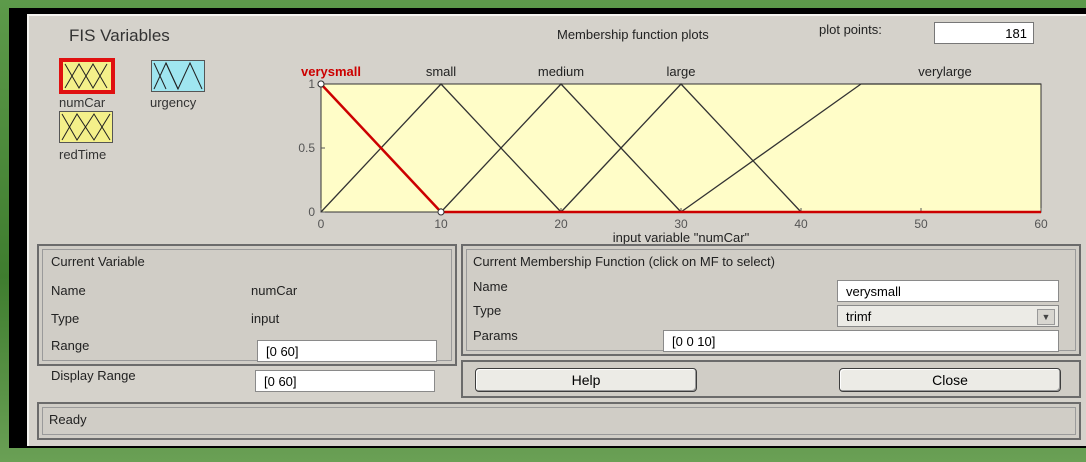 Image resolution: width=1086 pixels, height=462 pixels. I want to click on variable-numcar-icon, so click(87, 76).